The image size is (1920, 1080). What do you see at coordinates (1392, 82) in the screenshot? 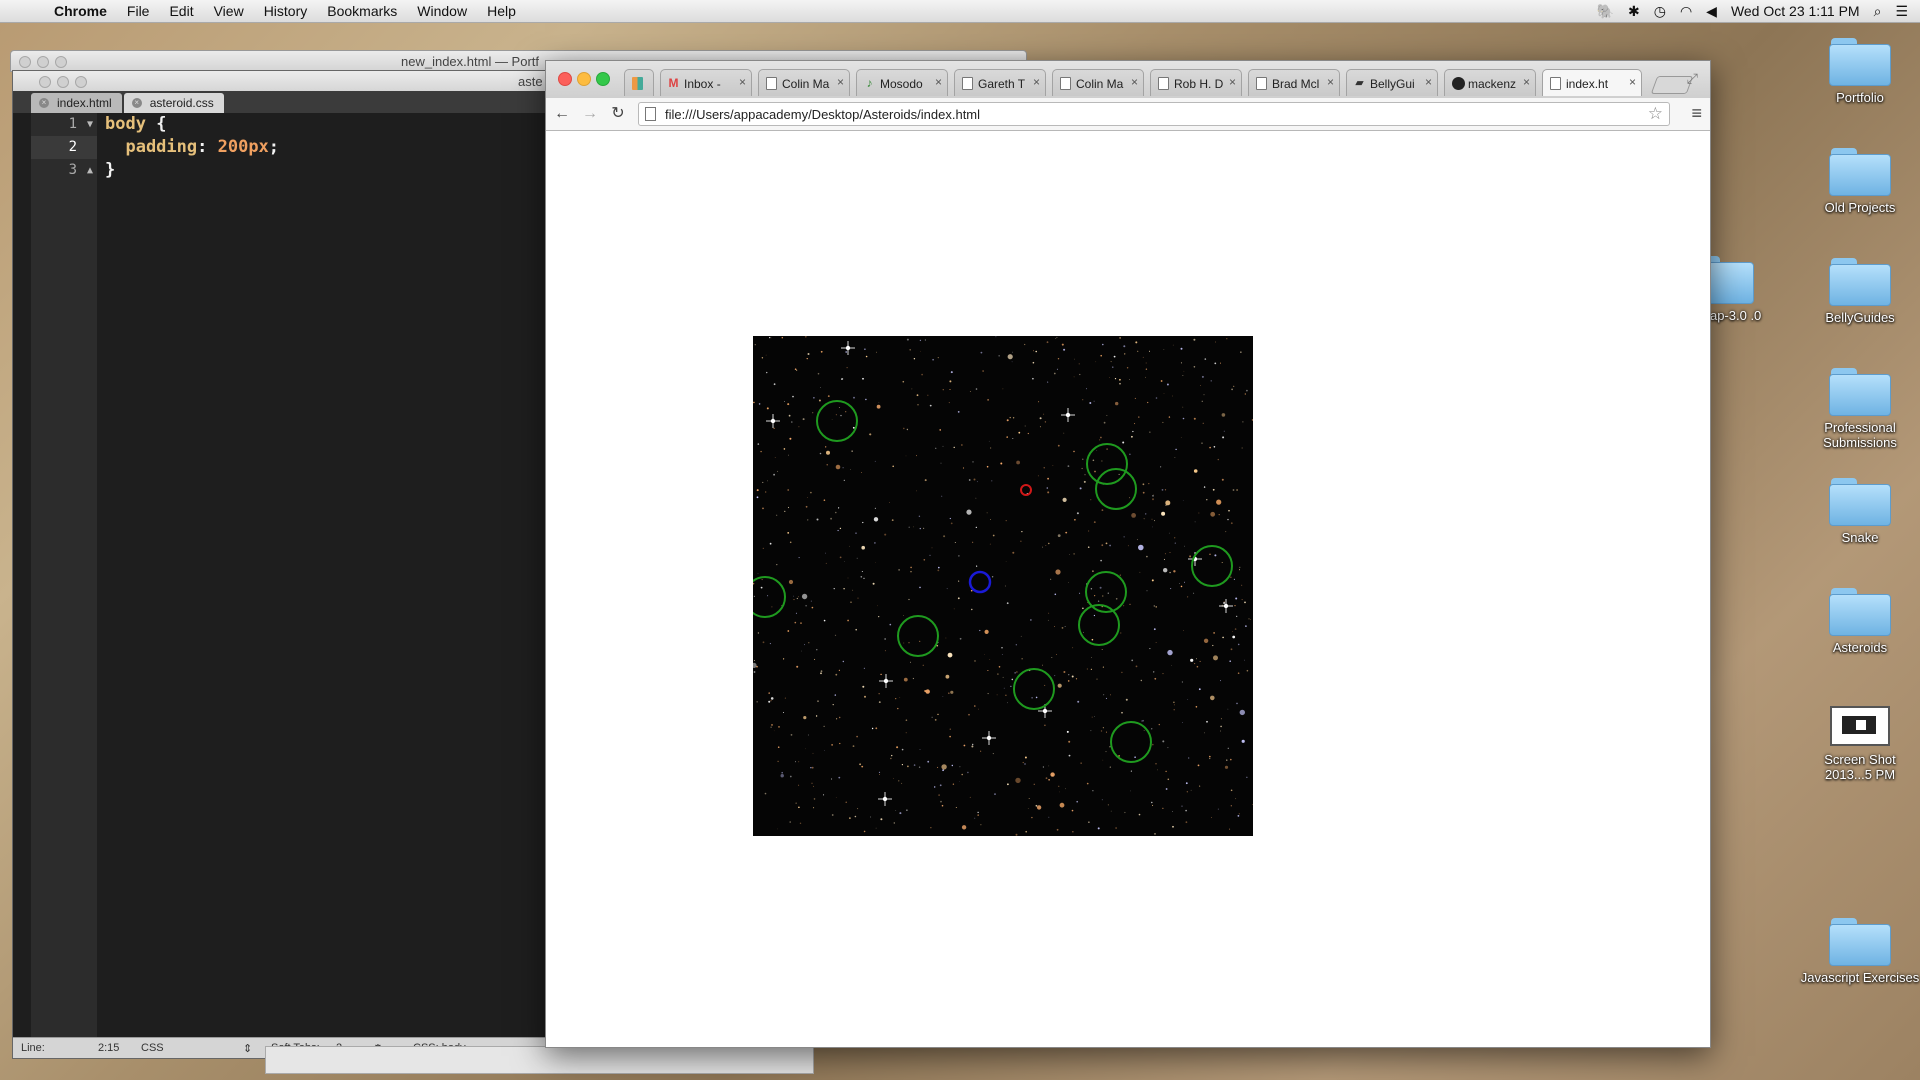
I see `tab-bellyguides: ▰ BellyGui ×` at bounding box center [1392, 82].